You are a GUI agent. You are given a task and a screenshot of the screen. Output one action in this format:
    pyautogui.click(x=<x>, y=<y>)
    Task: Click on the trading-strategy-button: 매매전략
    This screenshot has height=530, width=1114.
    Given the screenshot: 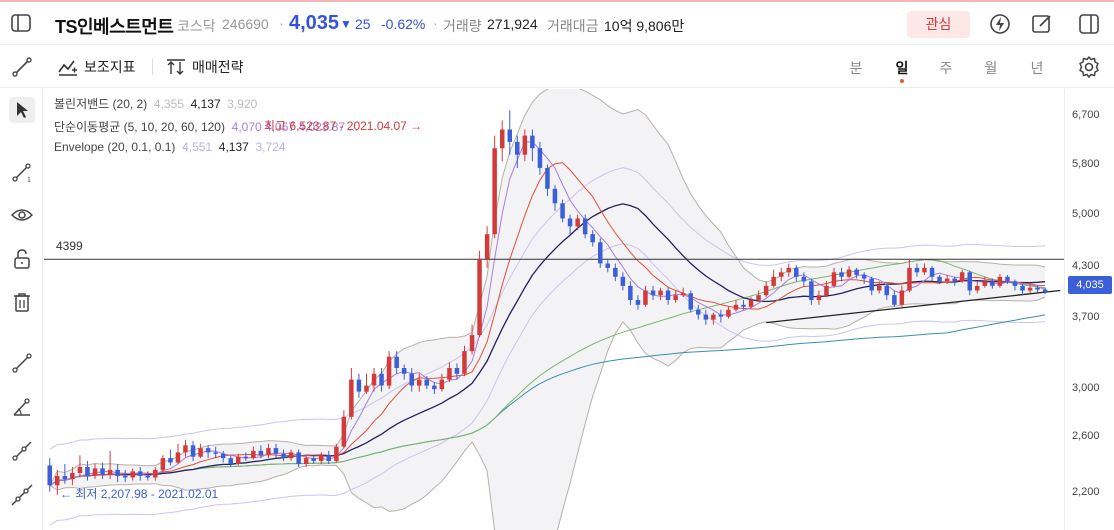 What is the action you would take?
    pyautogui.click(x=205, y=67)
    